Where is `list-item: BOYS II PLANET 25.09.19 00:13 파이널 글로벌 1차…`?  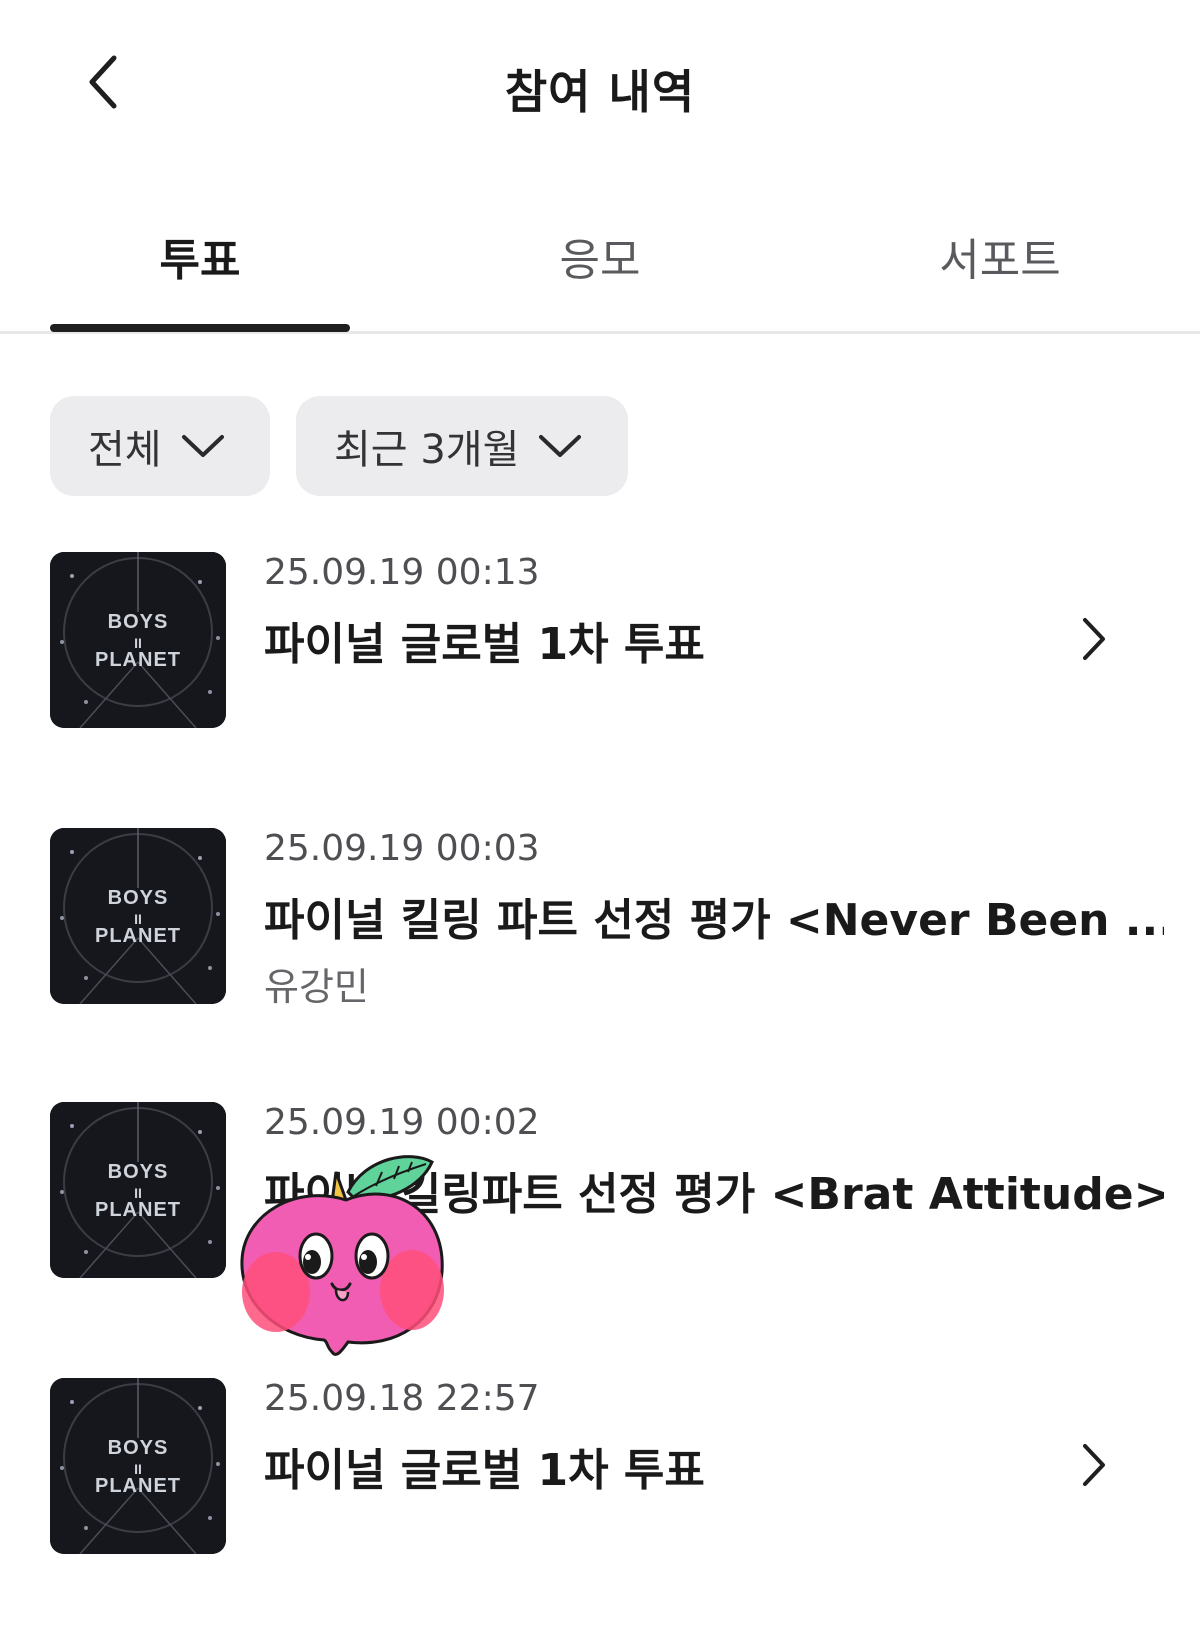
list-item: BOYS II PLANET 25.09.19 00:13 파이널 글로벌 1차… is located at coordinates (600, 640).